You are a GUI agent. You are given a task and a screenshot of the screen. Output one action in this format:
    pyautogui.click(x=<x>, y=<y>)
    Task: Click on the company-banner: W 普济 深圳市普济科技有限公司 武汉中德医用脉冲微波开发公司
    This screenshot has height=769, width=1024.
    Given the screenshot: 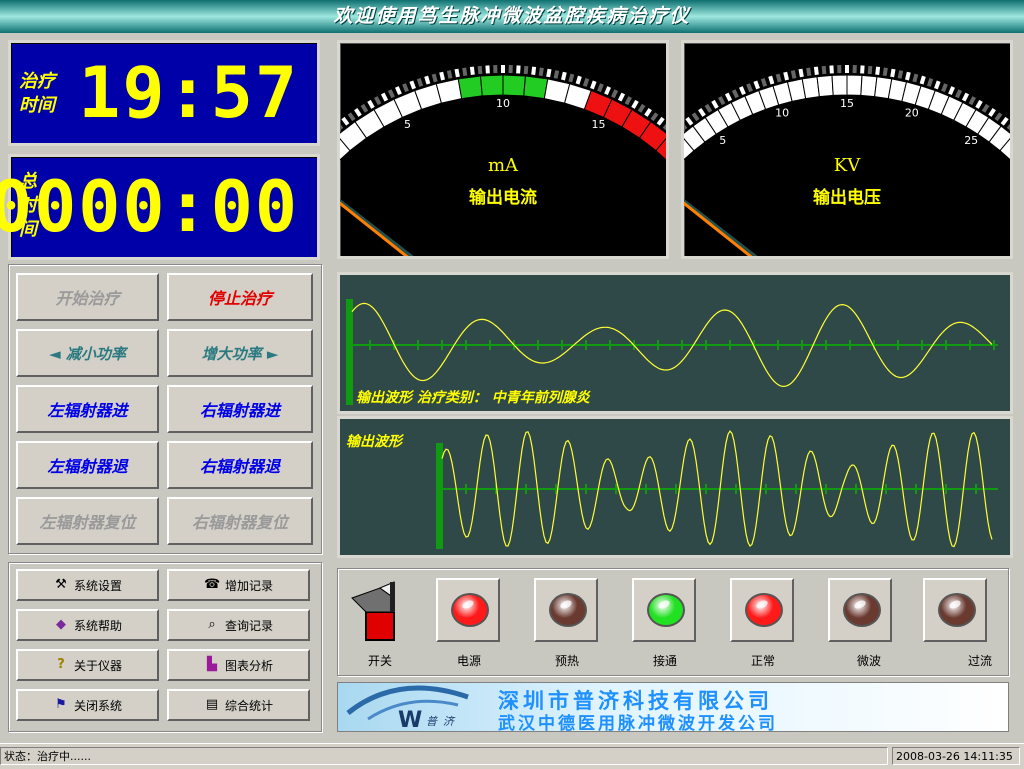 What is the action you would take?
    pyautogui.click(x=673, y=707)
    